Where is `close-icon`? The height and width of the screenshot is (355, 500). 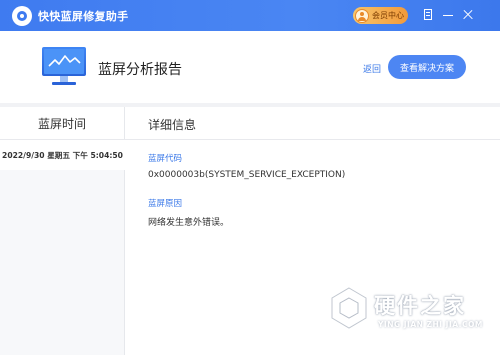
close-icon is located at coordinates (468, 15).